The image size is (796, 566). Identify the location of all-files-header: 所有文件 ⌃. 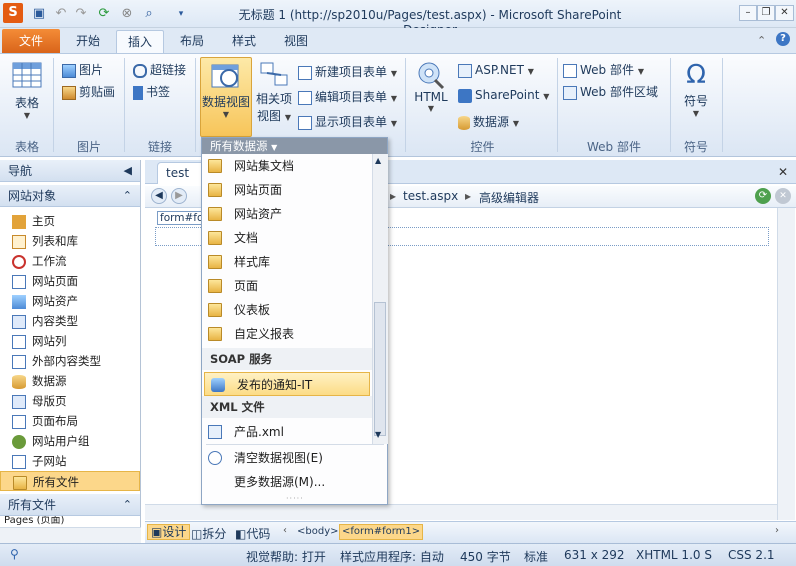
(70, 505).